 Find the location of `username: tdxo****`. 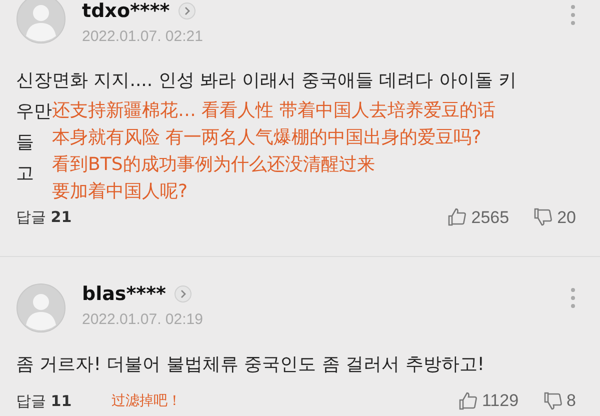

username: tdxo**** is located at coordinates (126, 11).